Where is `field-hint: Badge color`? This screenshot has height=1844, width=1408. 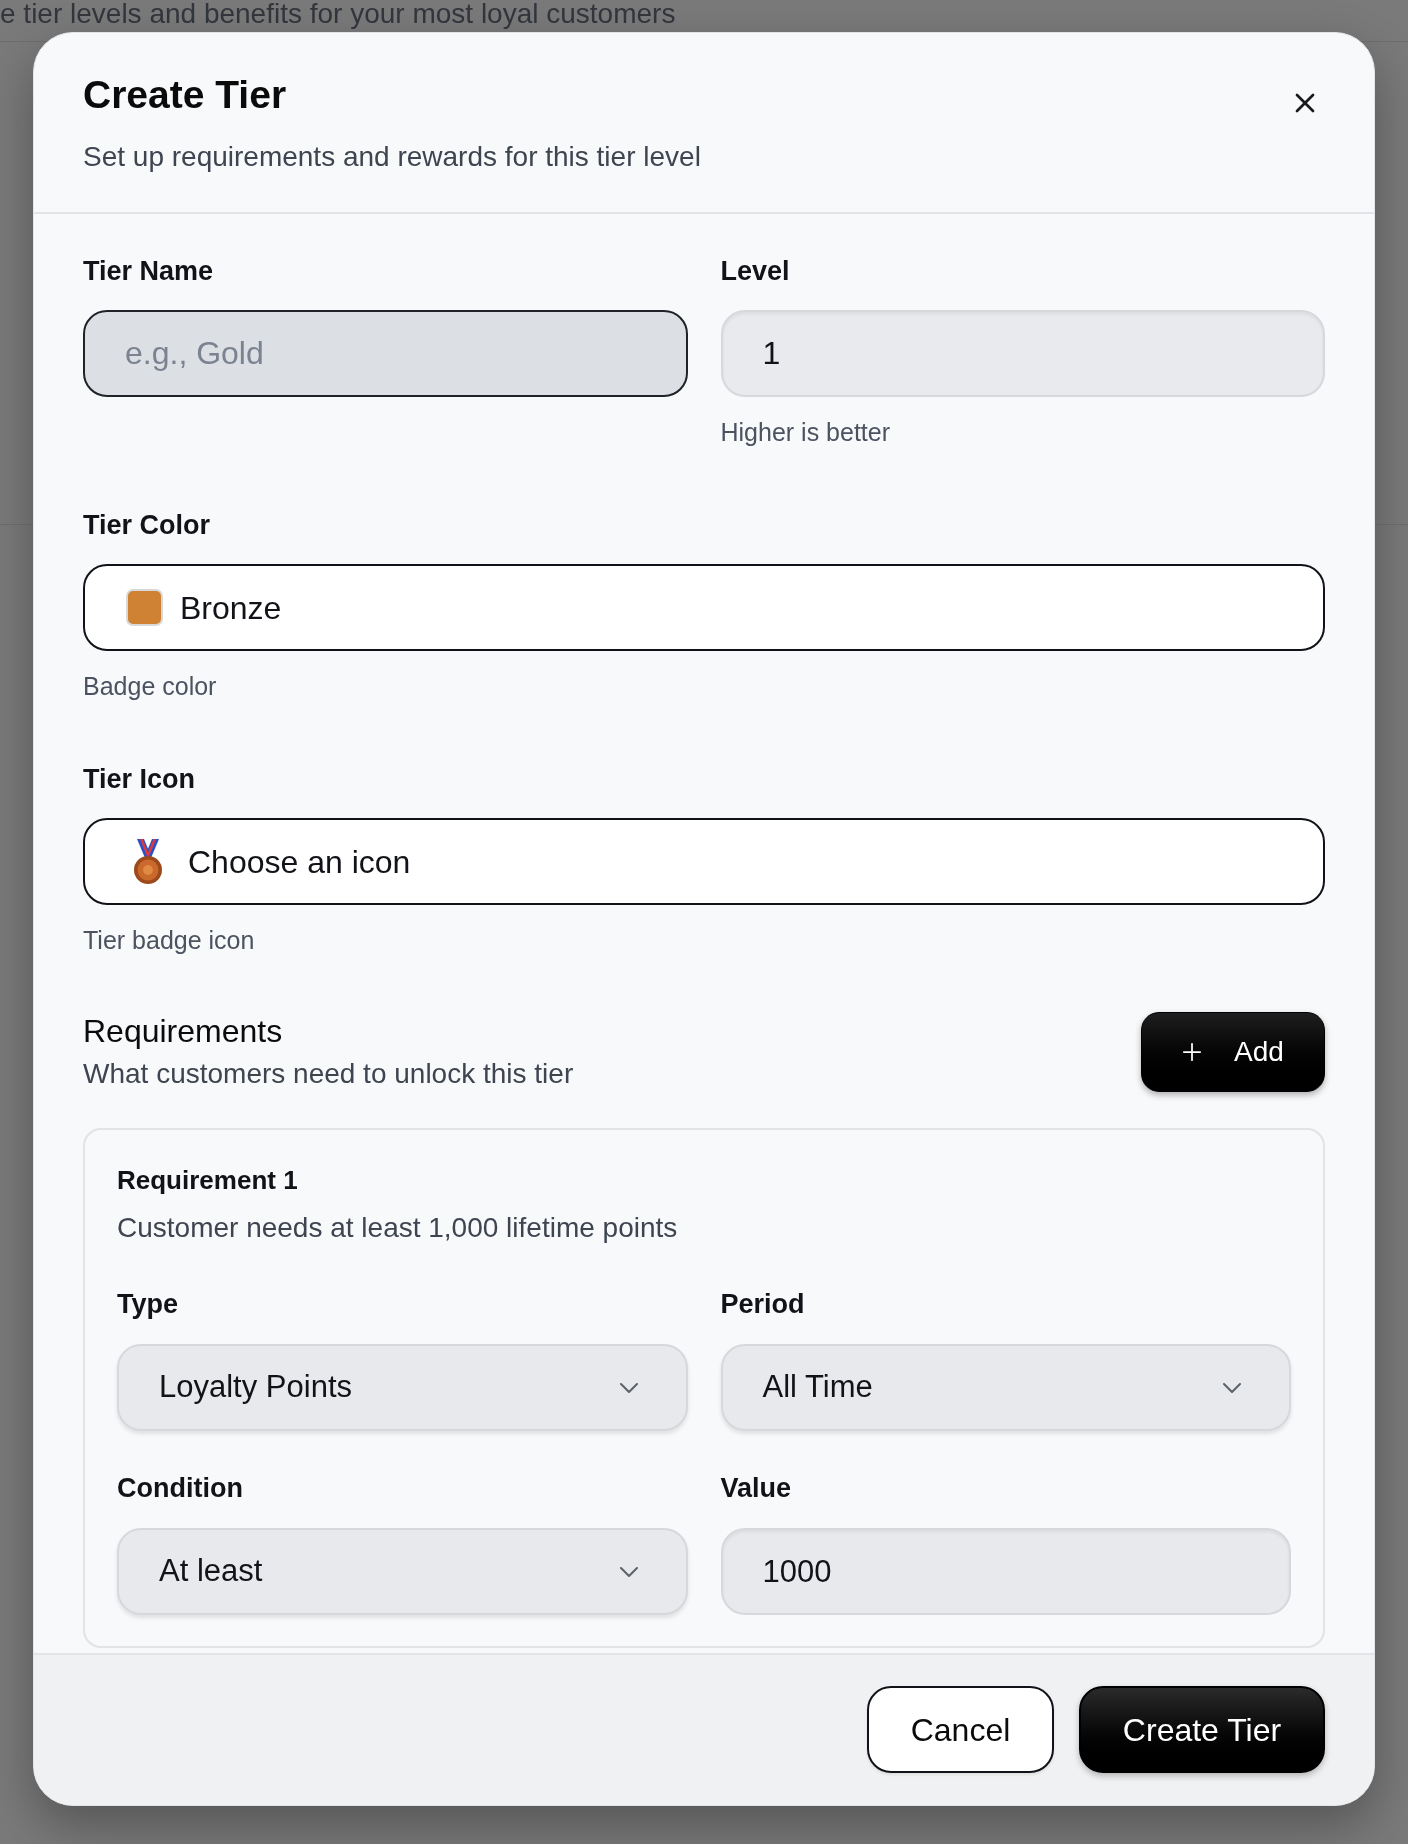
field-hint: Badge color is located at coordinates (150, 686).